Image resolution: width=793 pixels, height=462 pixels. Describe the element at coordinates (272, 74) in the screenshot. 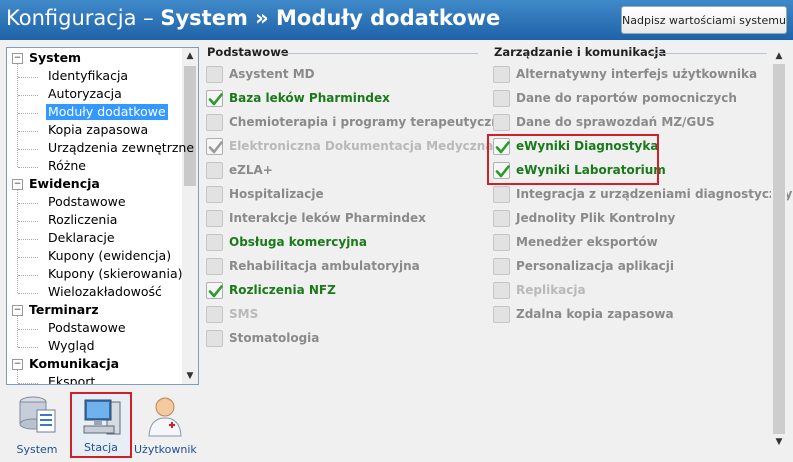

I see `module-label: Asystent MD` at that location.